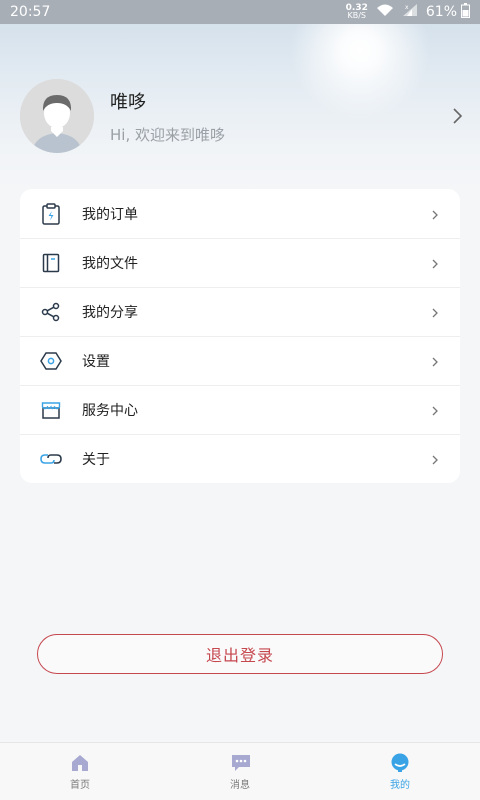 This screenshot has height=800, width=480. What do you see at coordinates (96, 362) in the screenshot?
I see `menu-label: 设置` at bounding box center [96, 362].